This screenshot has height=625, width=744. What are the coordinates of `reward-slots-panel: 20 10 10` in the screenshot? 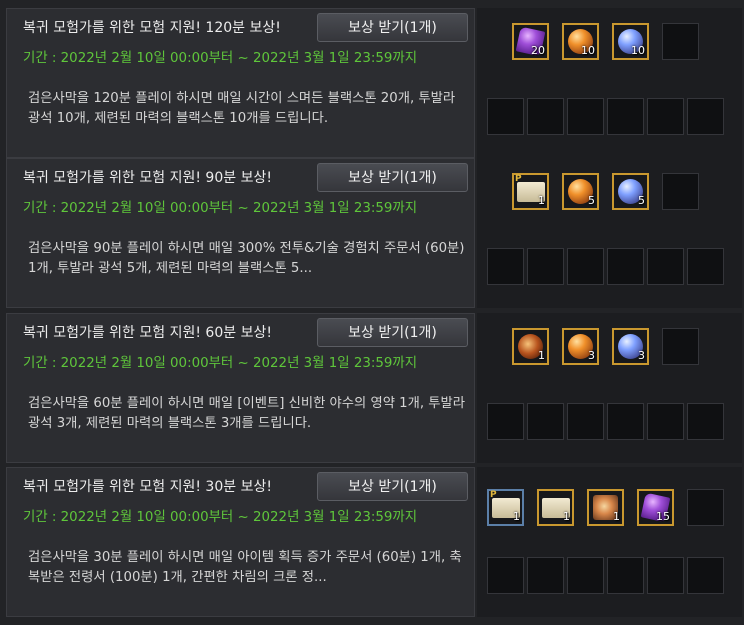 It's located at (609, 83).